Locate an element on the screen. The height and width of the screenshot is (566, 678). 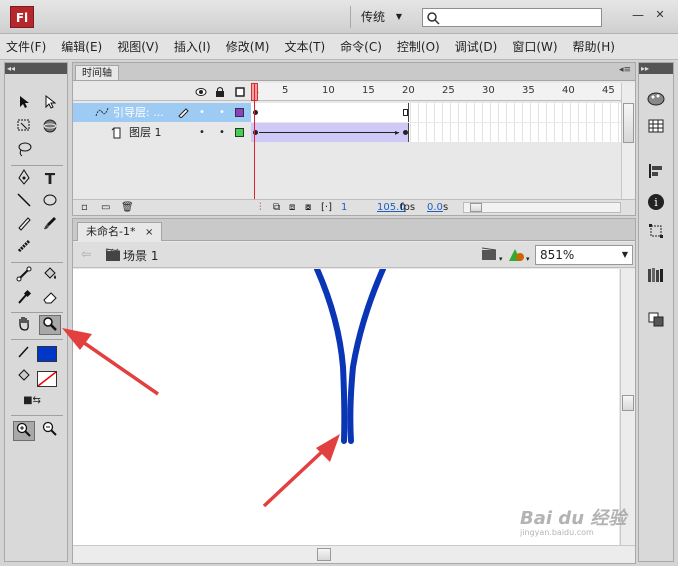
eye-icon is located at coordinates (201, 92).